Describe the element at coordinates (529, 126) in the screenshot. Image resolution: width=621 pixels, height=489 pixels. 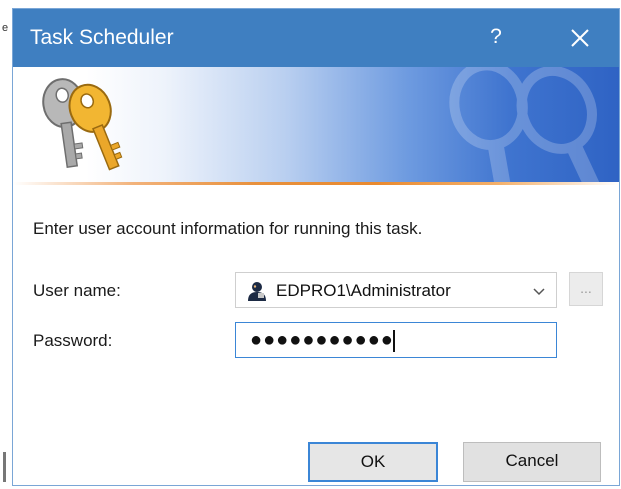
I see `keys-watermark-icon` at that location.